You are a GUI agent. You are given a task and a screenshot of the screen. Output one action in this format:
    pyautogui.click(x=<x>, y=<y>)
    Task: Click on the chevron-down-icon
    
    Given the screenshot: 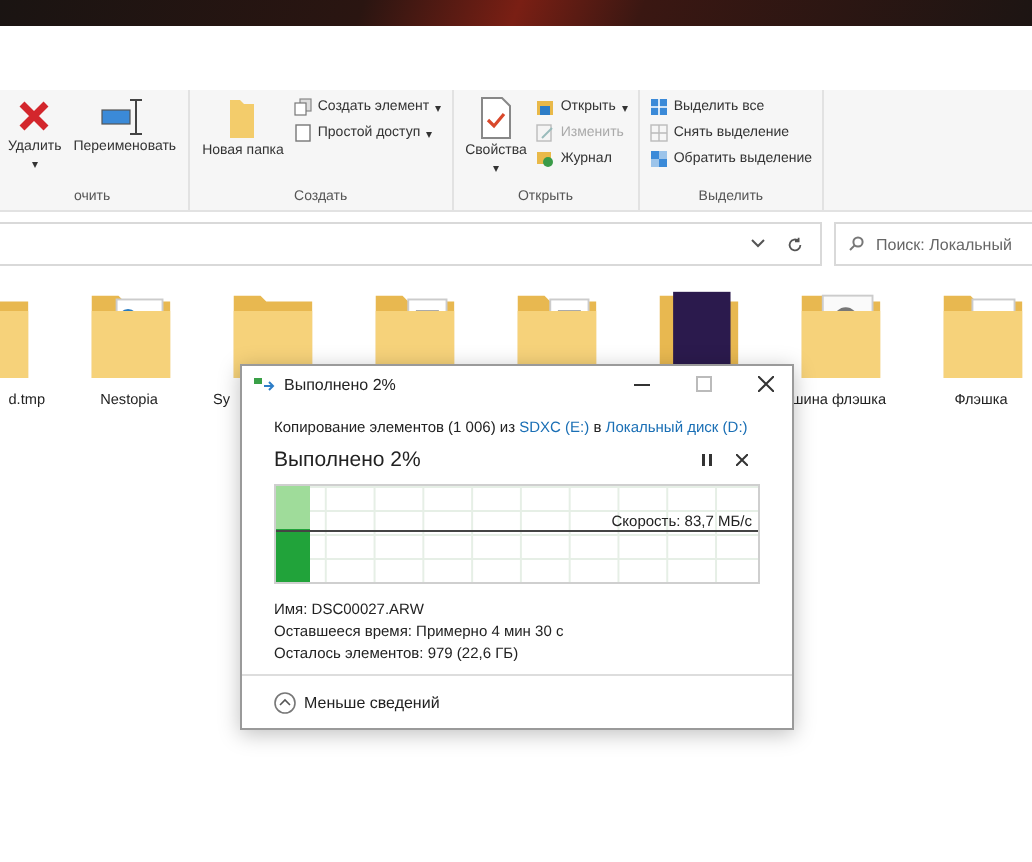 What is the action you would take?
    pyautogui.click(x=758, y=244)
    